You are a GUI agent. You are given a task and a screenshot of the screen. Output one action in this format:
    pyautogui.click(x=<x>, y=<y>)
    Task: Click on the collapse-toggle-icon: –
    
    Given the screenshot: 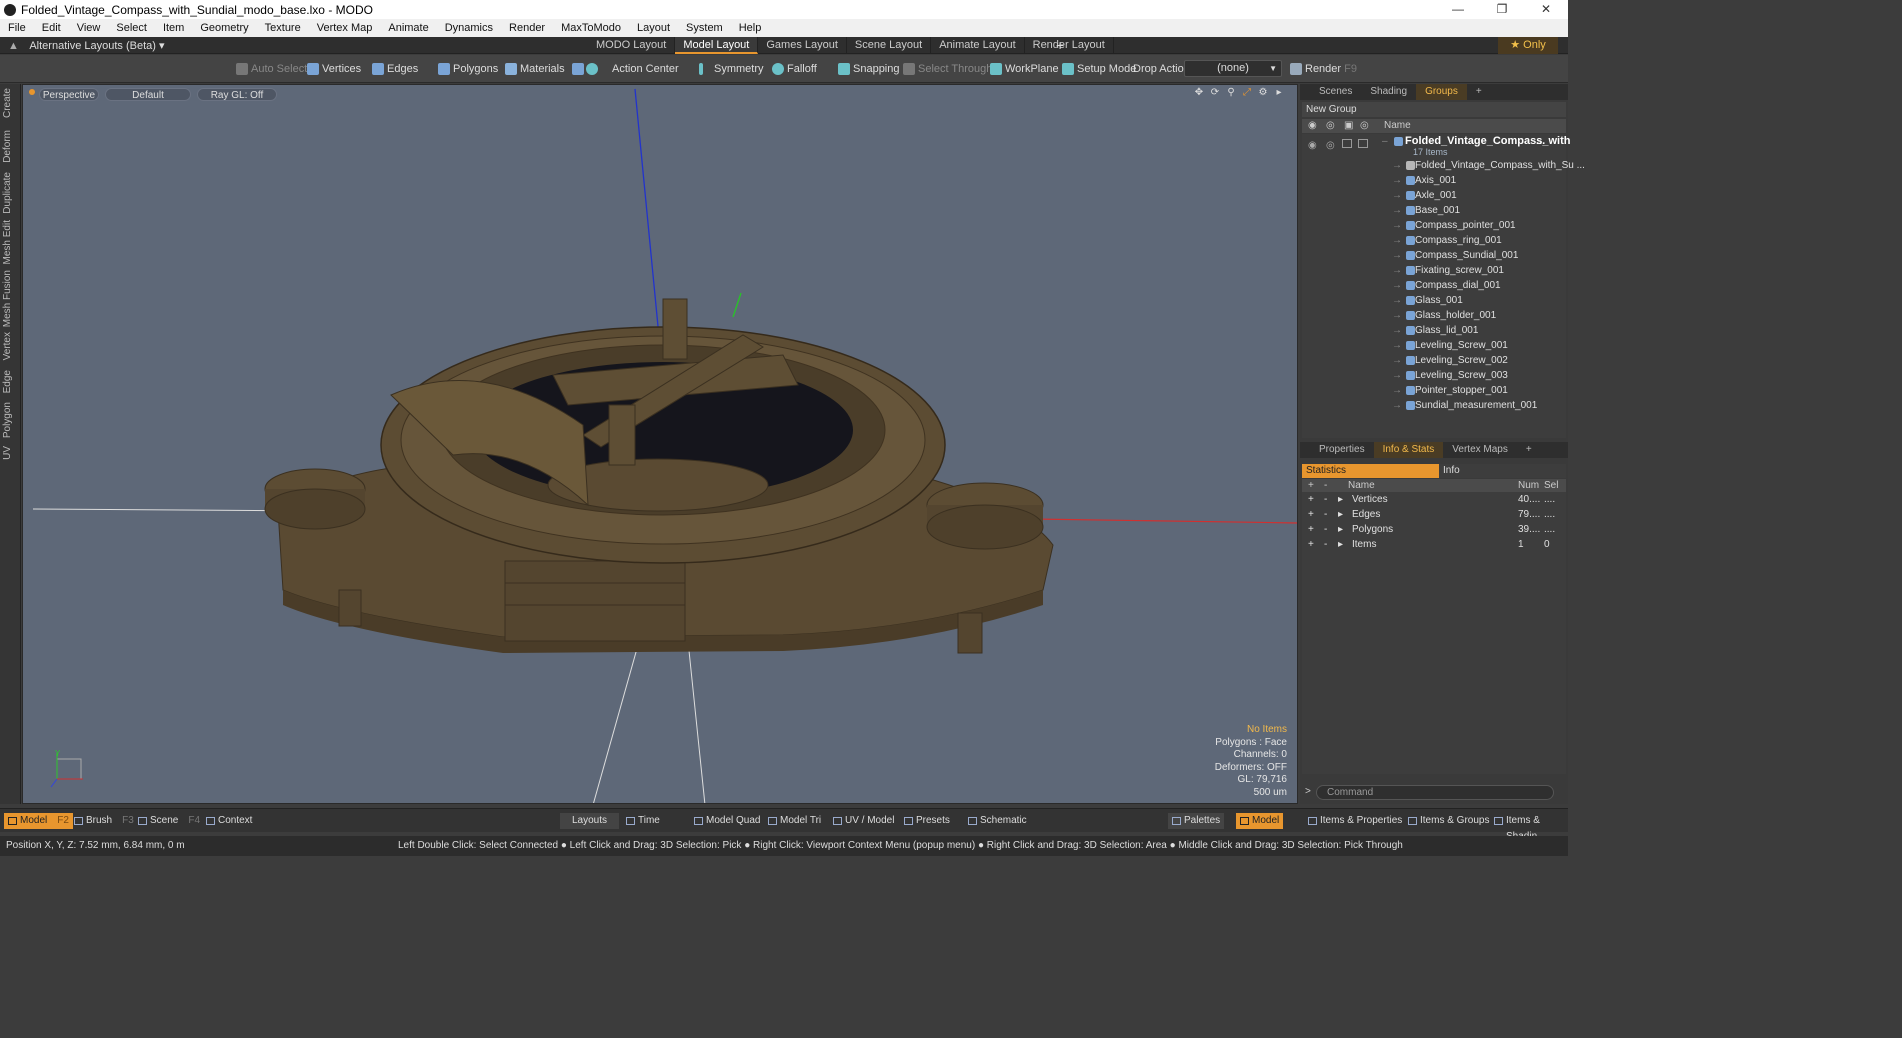 What is the action you would take?
    pyautogui.click(x=1385, y=141)
    